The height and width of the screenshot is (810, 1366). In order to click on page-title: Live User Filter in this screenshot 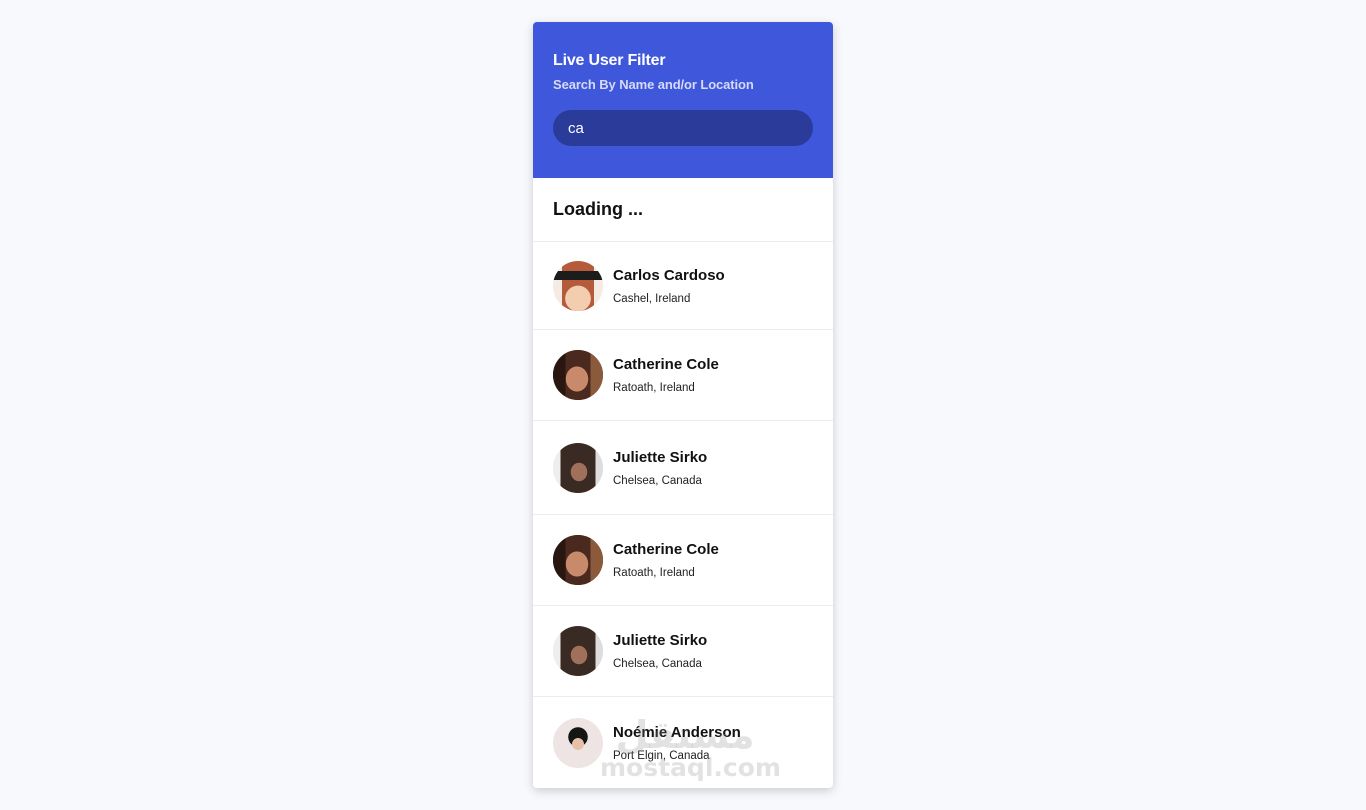, I will do `click(609, 60)`.